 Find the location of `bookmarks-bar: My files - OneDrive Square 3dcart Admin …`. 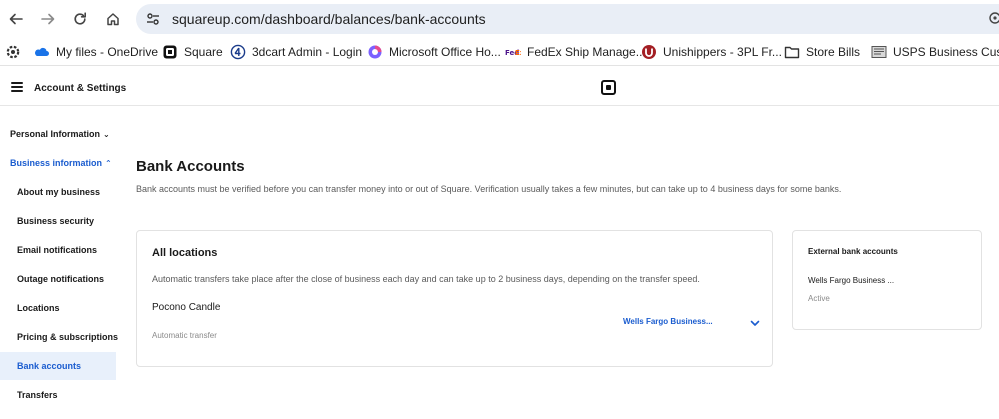

bookmarks-bar: My files - OneDrive Square 3dcart Admin … is located at coordinates (499, 52).